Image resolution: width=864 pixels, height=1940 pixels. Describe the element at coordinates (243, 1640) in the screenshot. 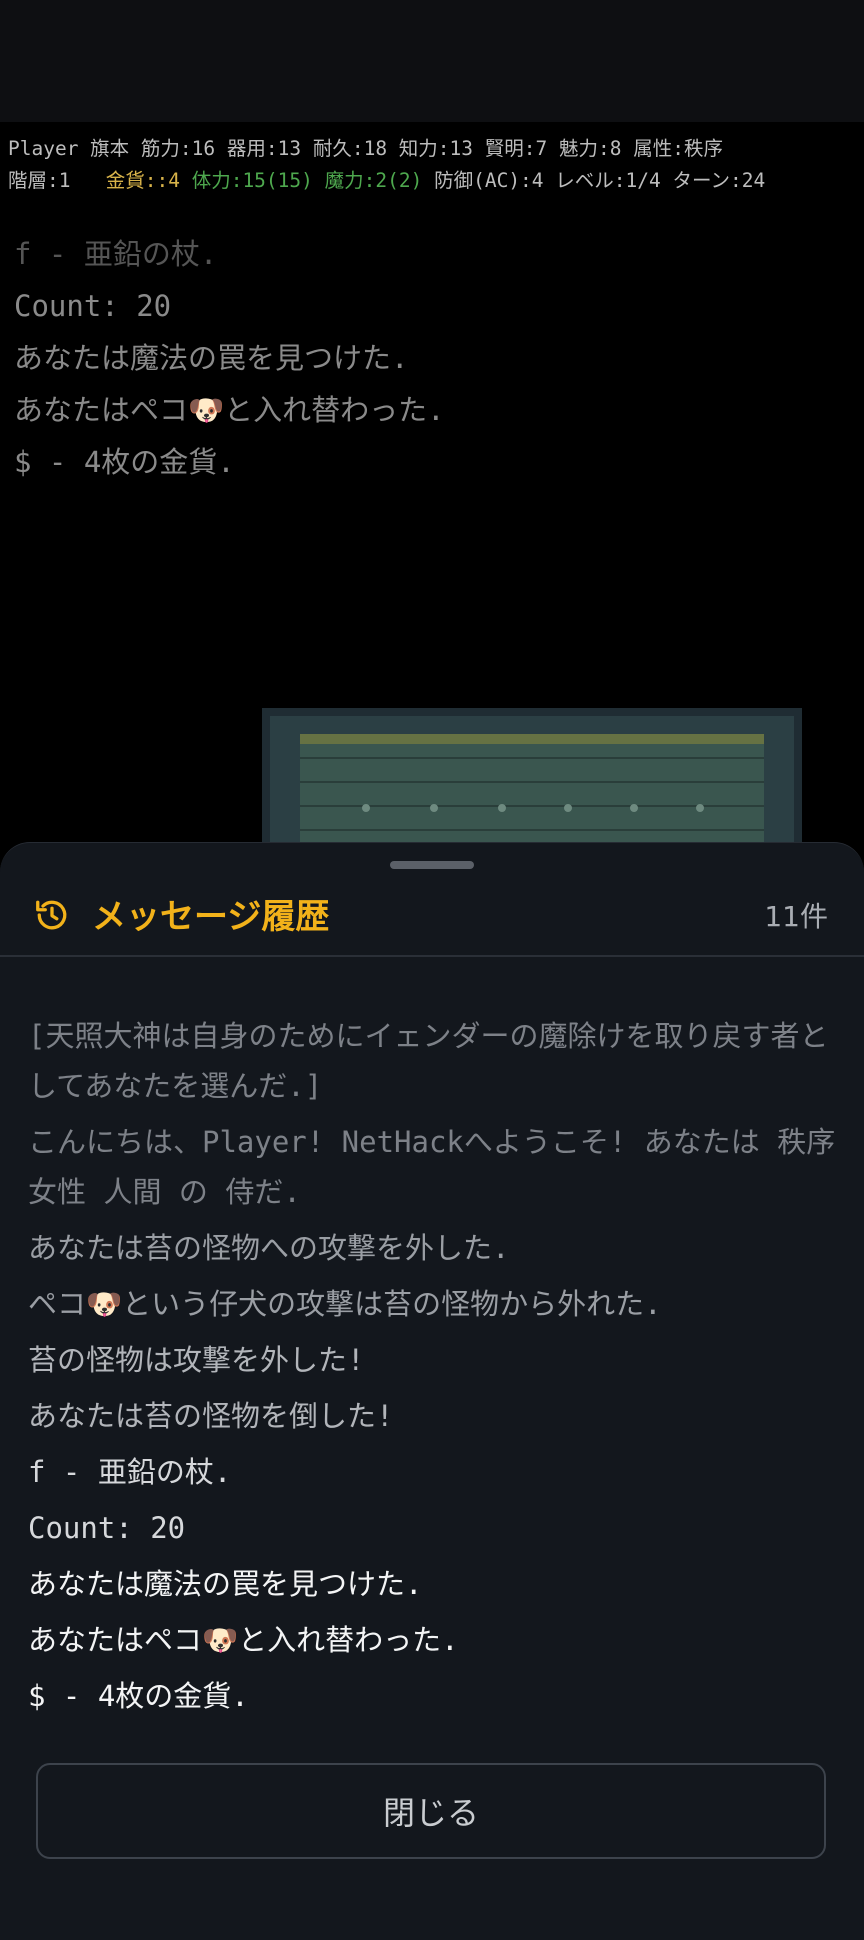

I see `history-item: あなたはペコ🐶と入れ替わった.` at that location.